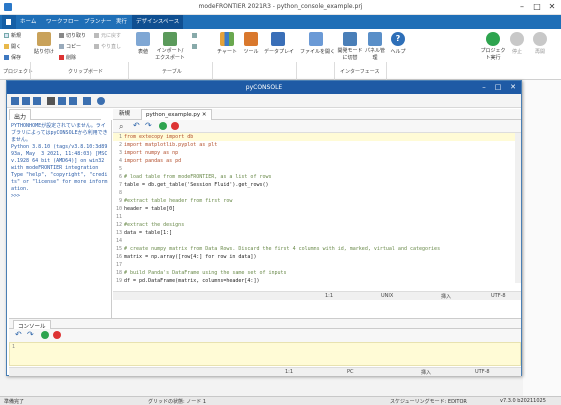 The image size is (561, 405). I want to click on code-line: 11, so click(317, 217).